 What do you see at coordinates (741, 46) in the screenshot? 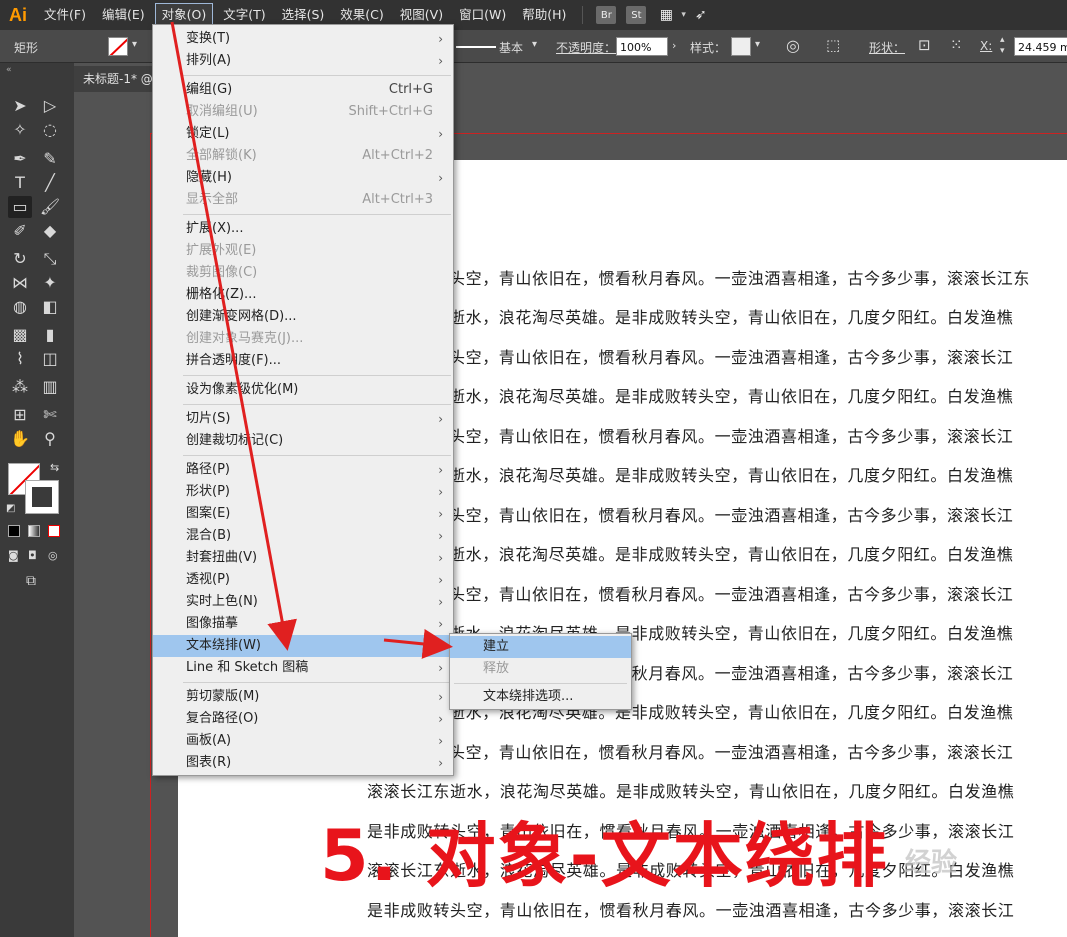
I see `style-swatch` at bounding box center [741, 46].